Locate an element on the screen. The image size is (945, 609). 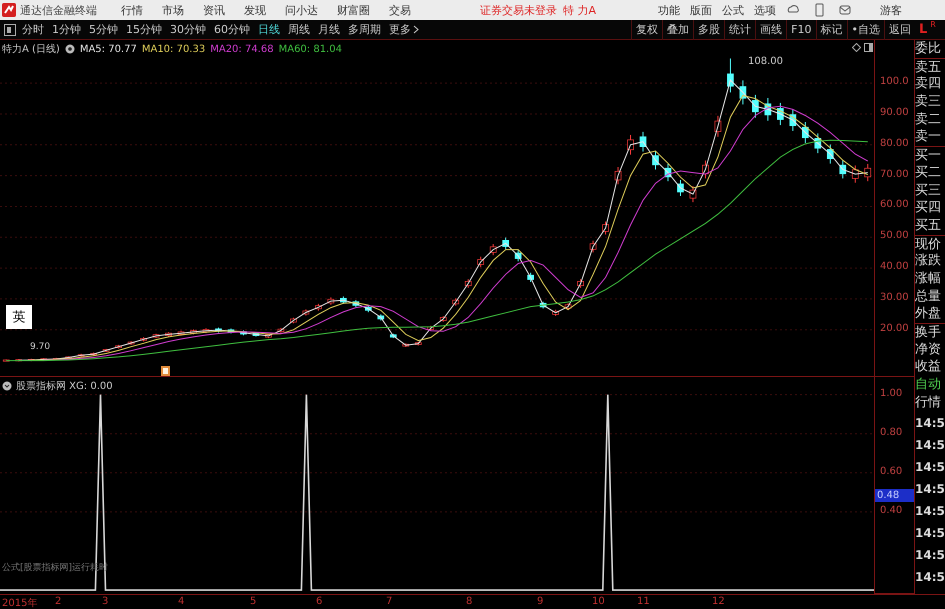
indicator-axis-label: 1.00 is located at coordinates (891, 393).